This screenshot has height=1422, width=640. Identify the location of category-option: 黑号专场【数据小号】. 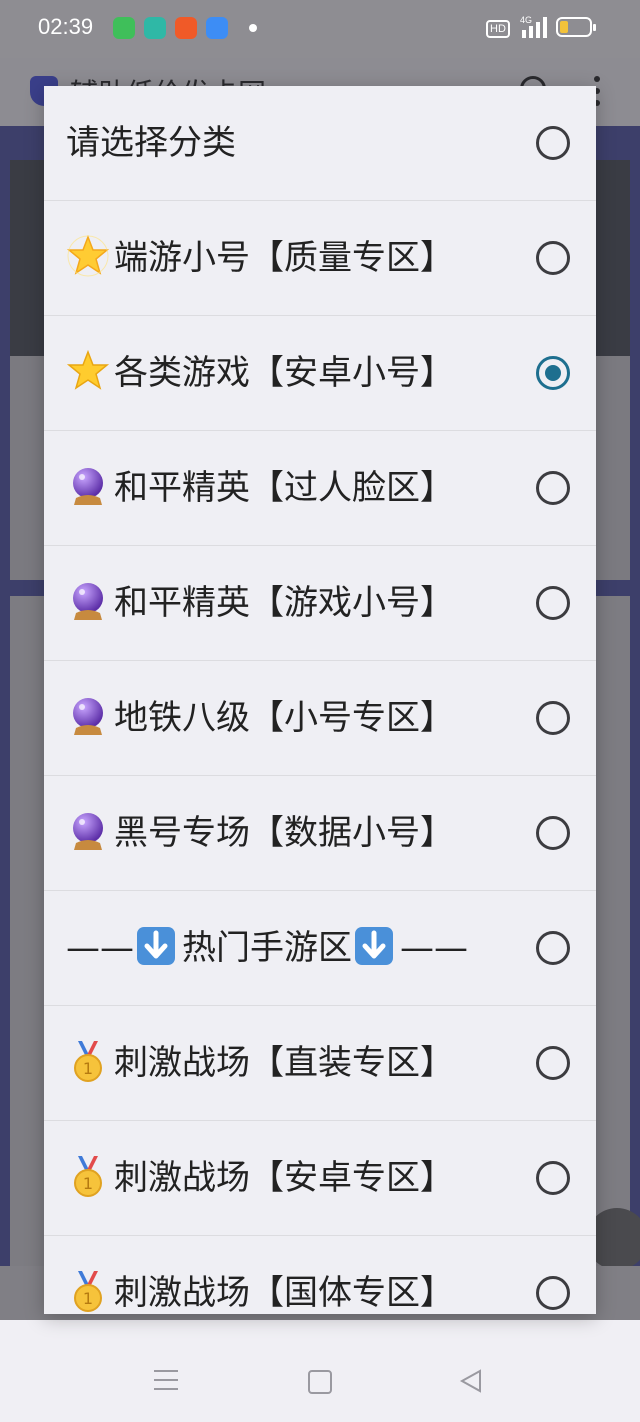
(320, 833).